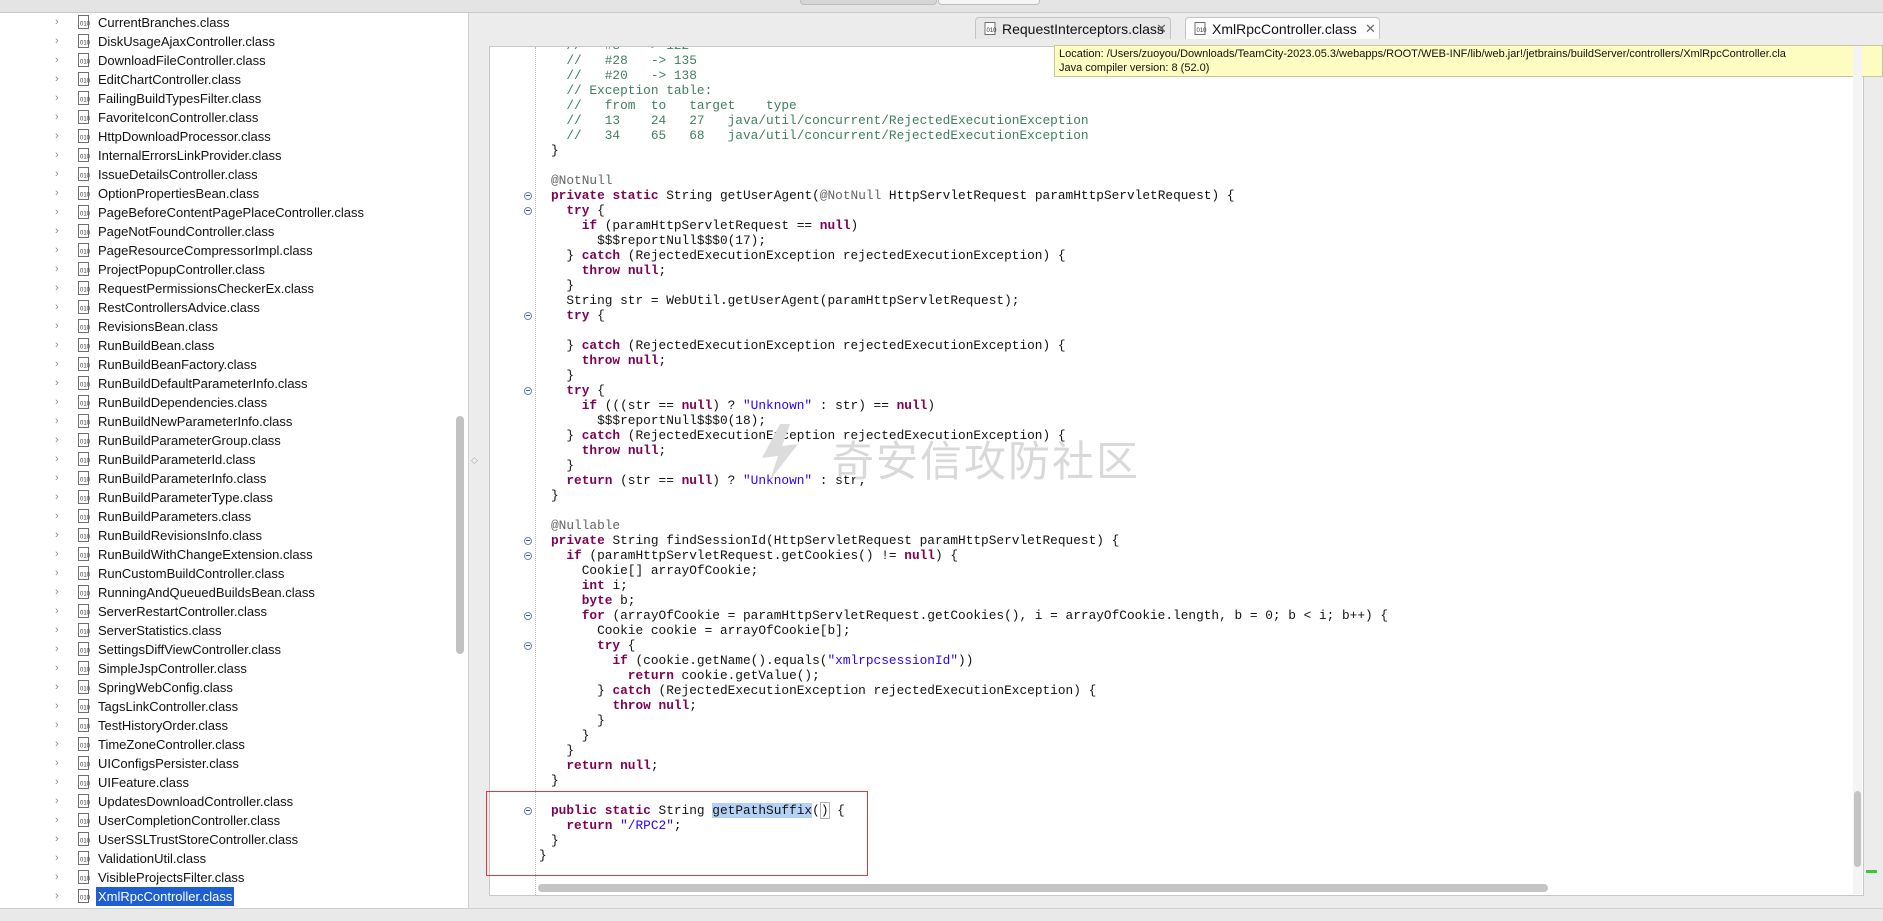 Image resolution: width=1883 pixels, height=921 pixels. I want to click on tree-item: › 010 UIConfigsPersister.class, so click(234, 763).